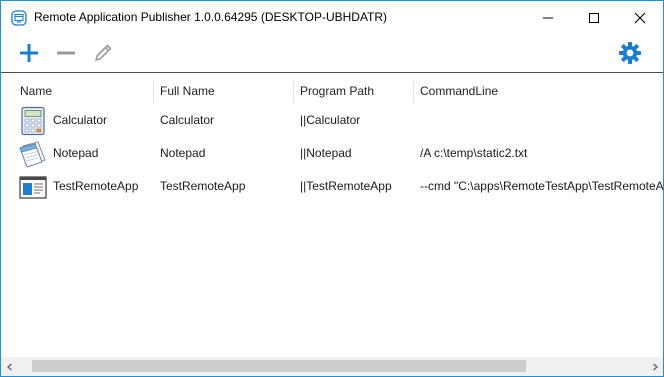  I want to click on notepad-icon, so click(33, 154).